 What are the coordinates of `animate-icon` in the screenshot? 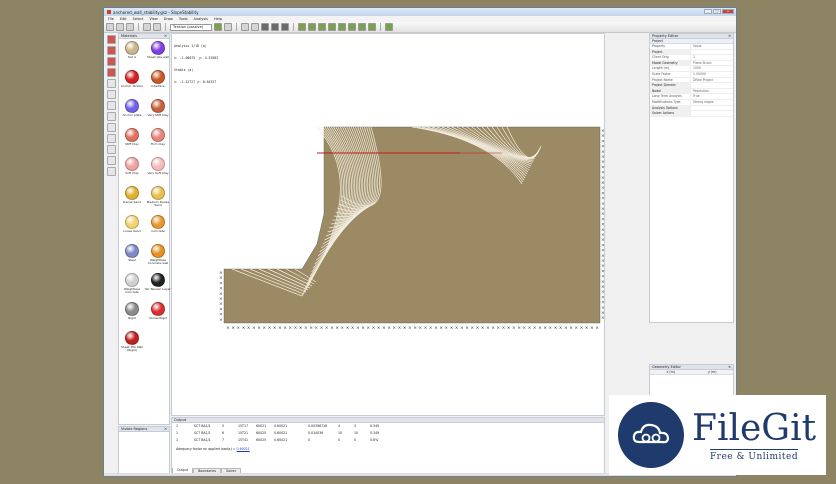 It's located at (372, 27).